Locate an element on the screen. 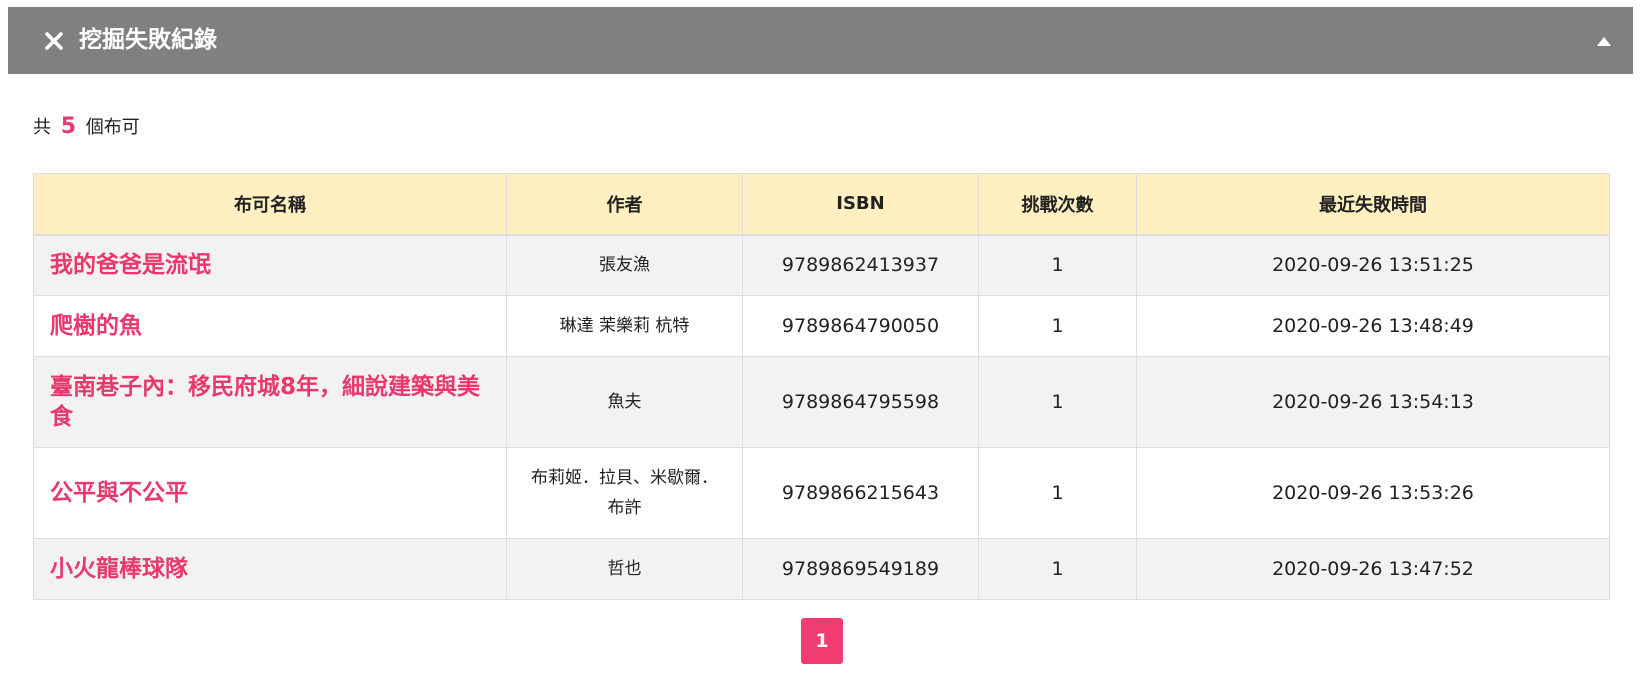 The height and width of the screenshot is (675, 1642). author-cell: 張友漁 is located at coordinates (624, 265).